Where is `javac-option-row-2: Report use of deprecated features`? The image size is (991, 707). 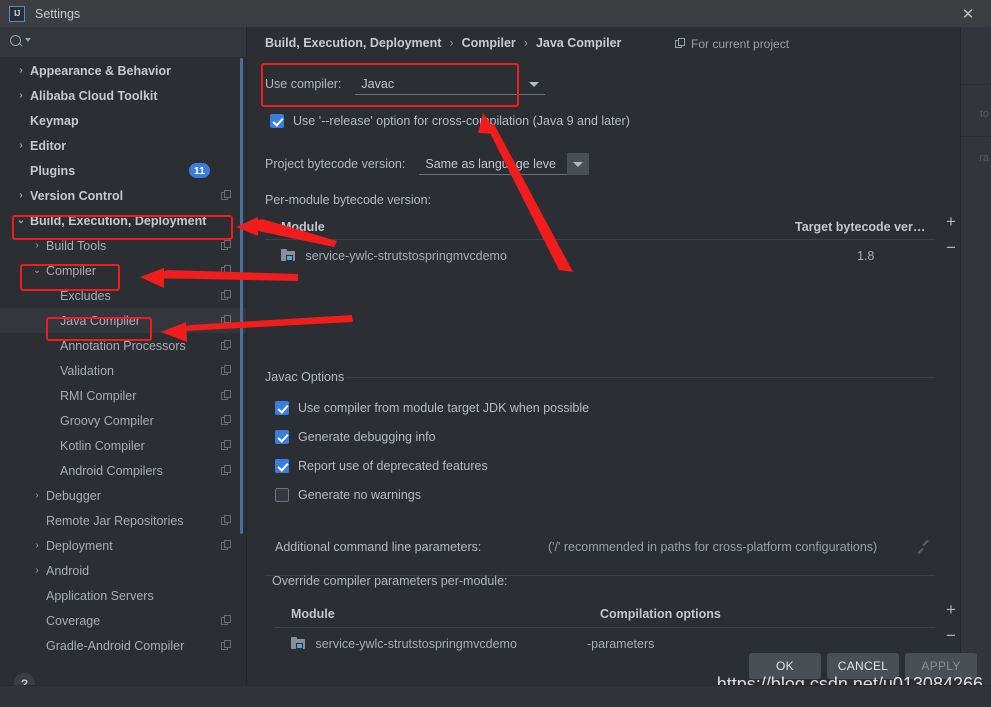
javac-option-row-2: Report use of deprecated features is located at coordinates (381, 466).